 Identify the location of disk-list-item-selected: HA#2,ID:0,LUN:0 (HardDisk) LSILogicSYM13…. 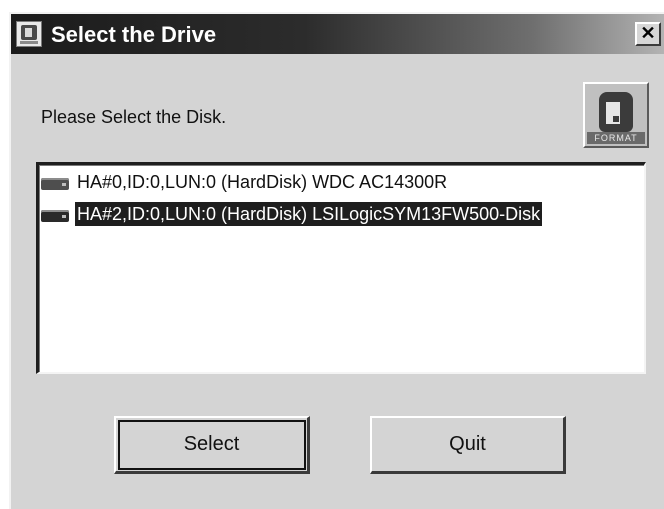
(341, 214).